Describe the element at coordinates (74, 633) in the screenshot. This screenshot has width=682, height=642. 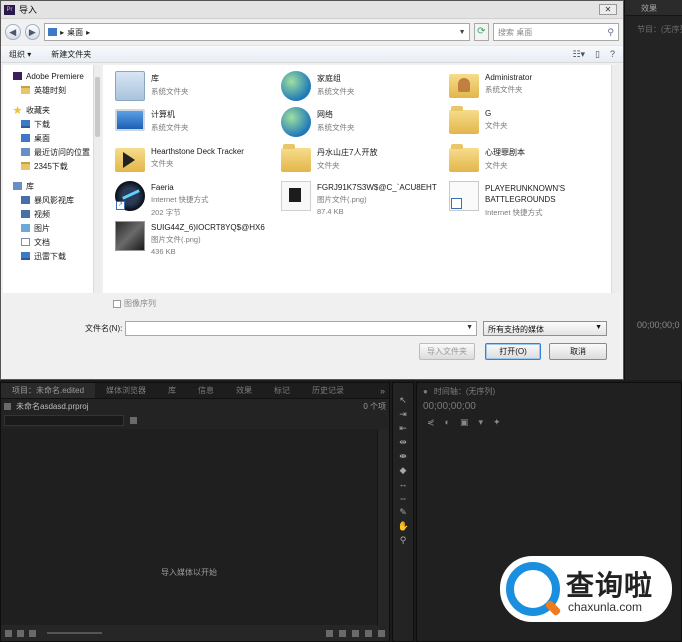
I see `zoom-slider` at that location.